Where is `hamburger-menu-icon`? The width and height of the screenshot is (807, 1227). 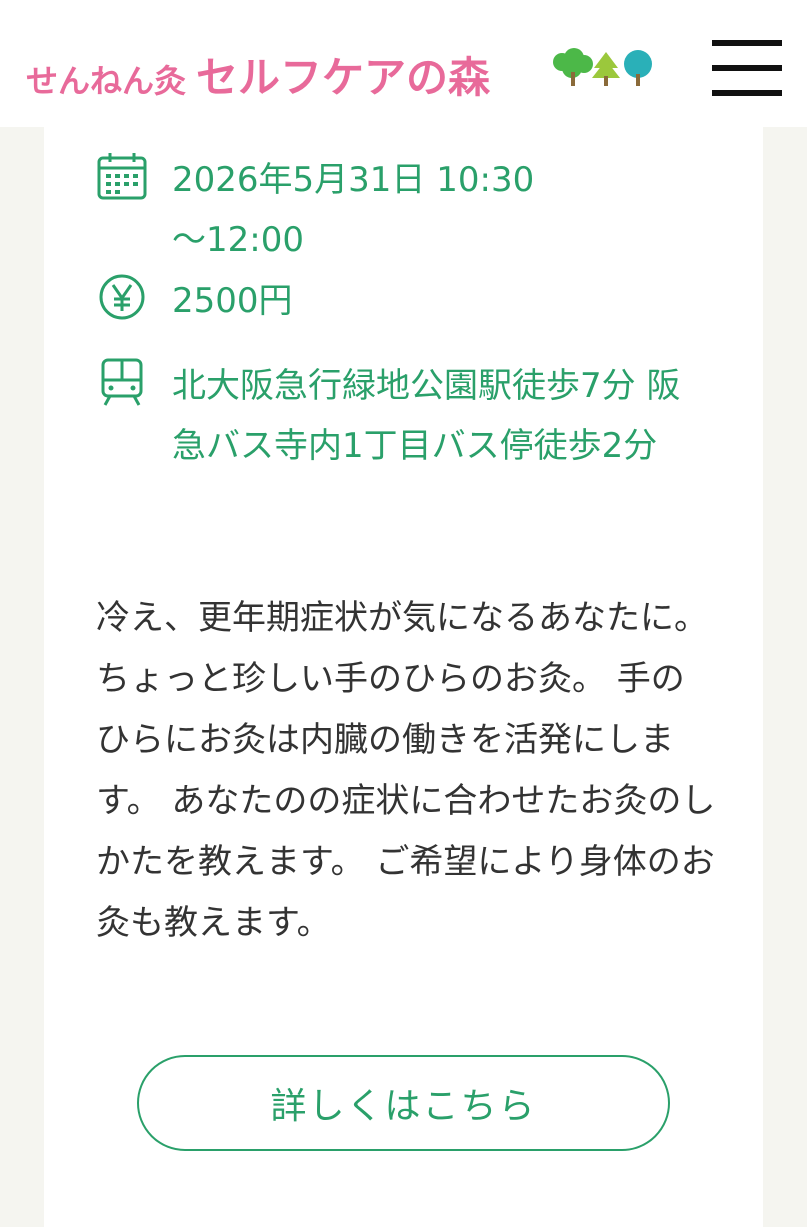 hamburger-menu-icon is located at coordinates (747, 43).